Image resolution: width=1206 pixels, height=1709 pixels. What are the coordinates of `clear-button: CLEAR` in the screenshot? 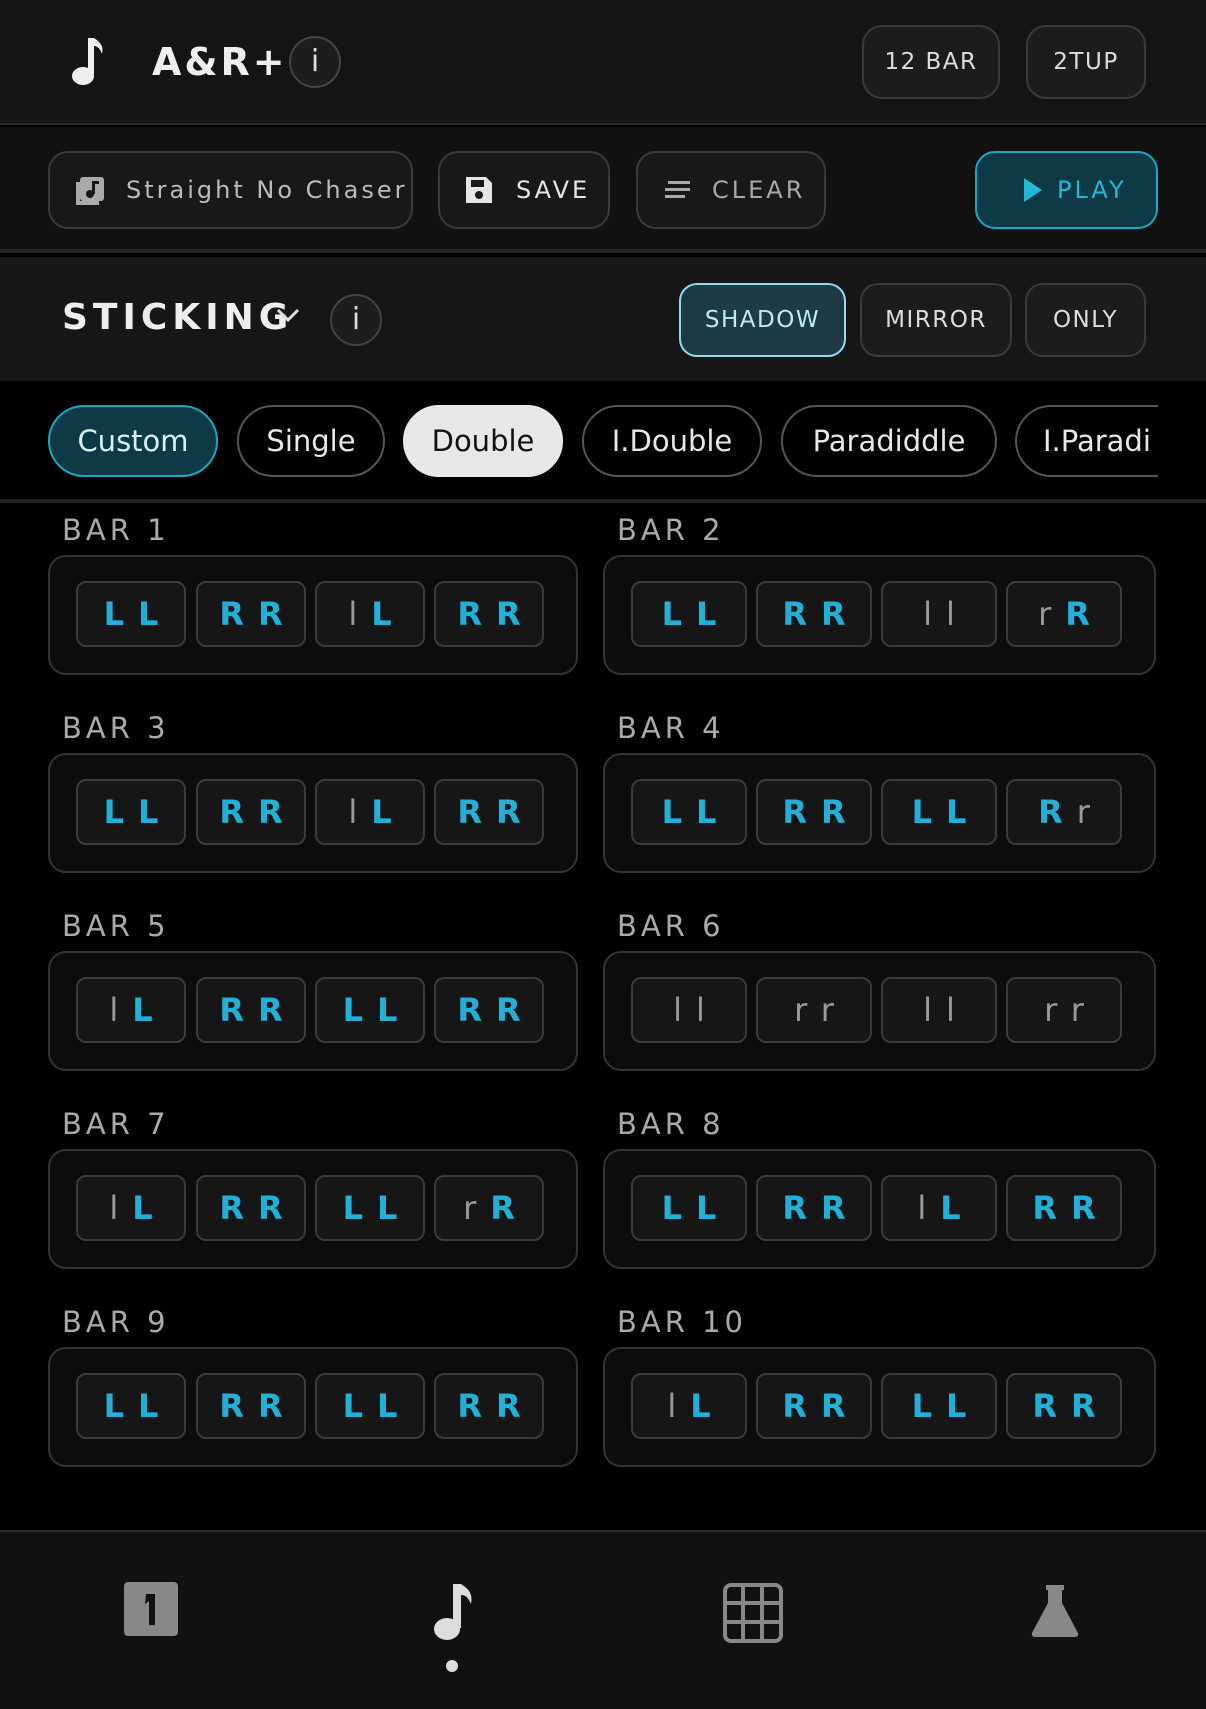 It's located at (731, 190).